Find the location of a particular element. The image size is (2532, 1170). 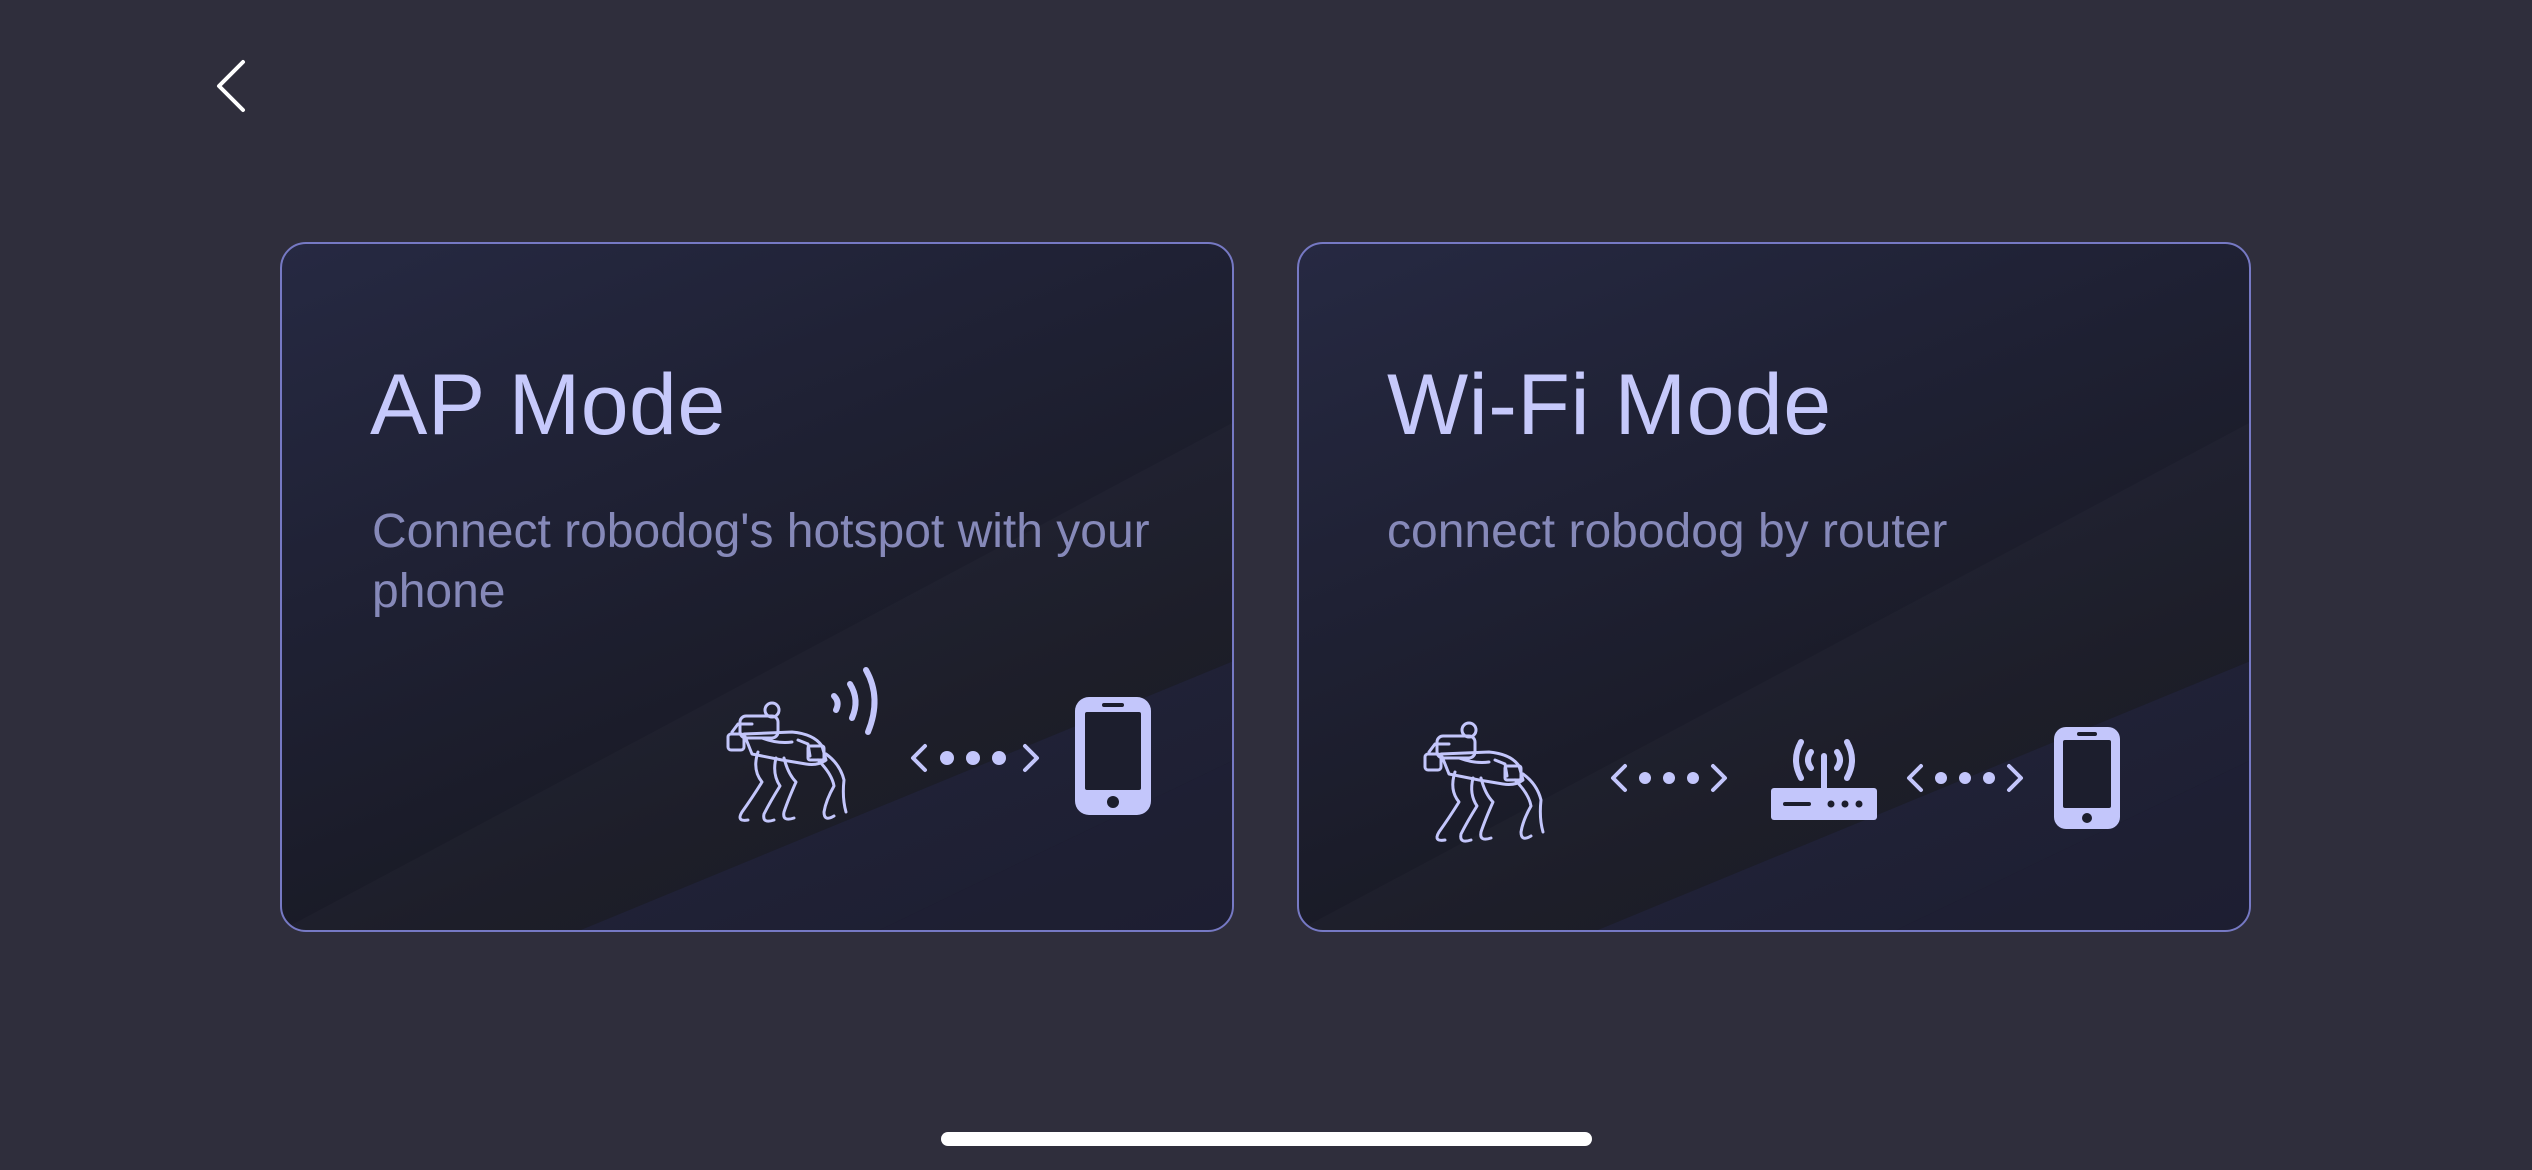

card-title: Wi-Fi Mode is located at coordinates (1609, 405).